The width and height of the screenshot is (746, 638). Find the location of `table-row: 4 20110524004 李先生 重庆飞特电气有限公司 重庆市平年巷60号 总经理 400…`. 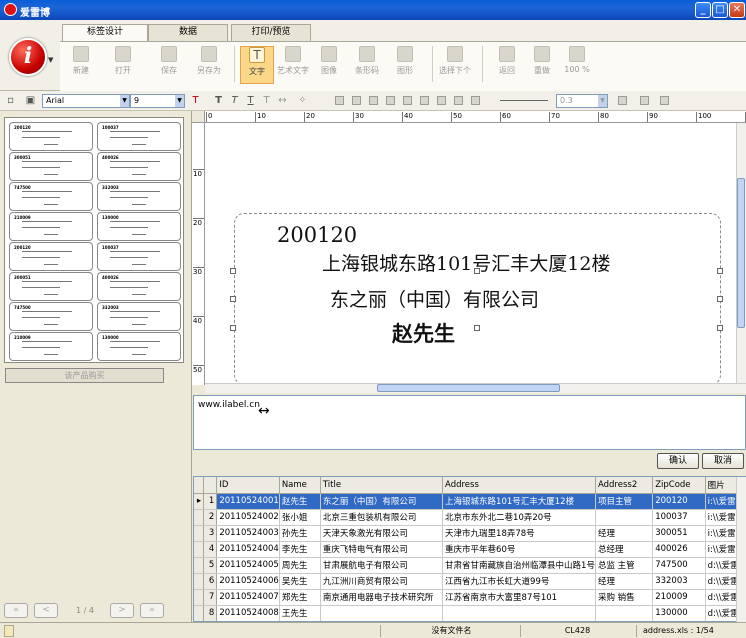

table-row: 4 20110524004 李先生 重庆飞特电气有限公司 重庆市平年巷60号 总经理 400… is located at coordinates (469, 549).